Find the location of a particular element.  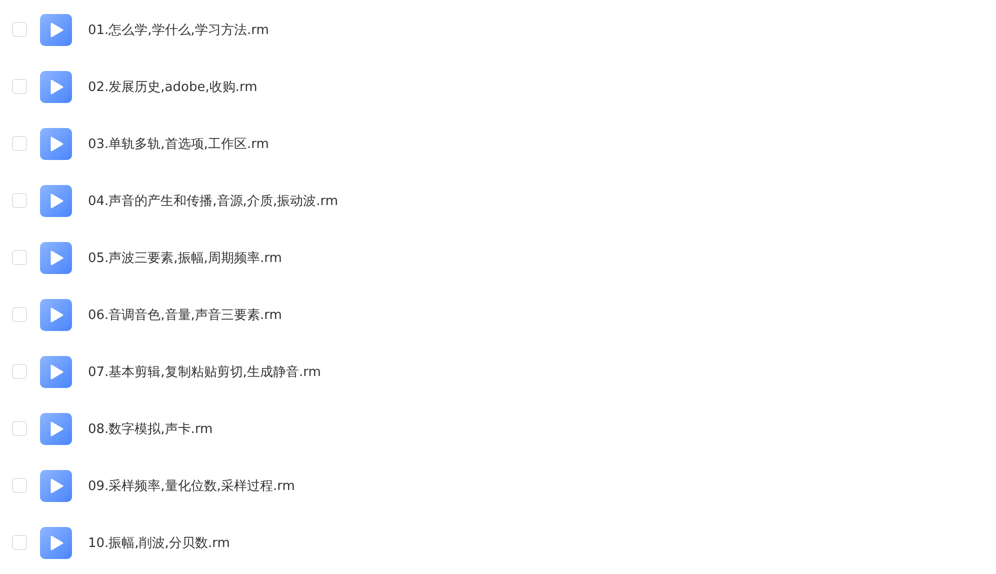

file-name: 10.振幅,削波,分贝数.rm is located at coordinates (159, 543).